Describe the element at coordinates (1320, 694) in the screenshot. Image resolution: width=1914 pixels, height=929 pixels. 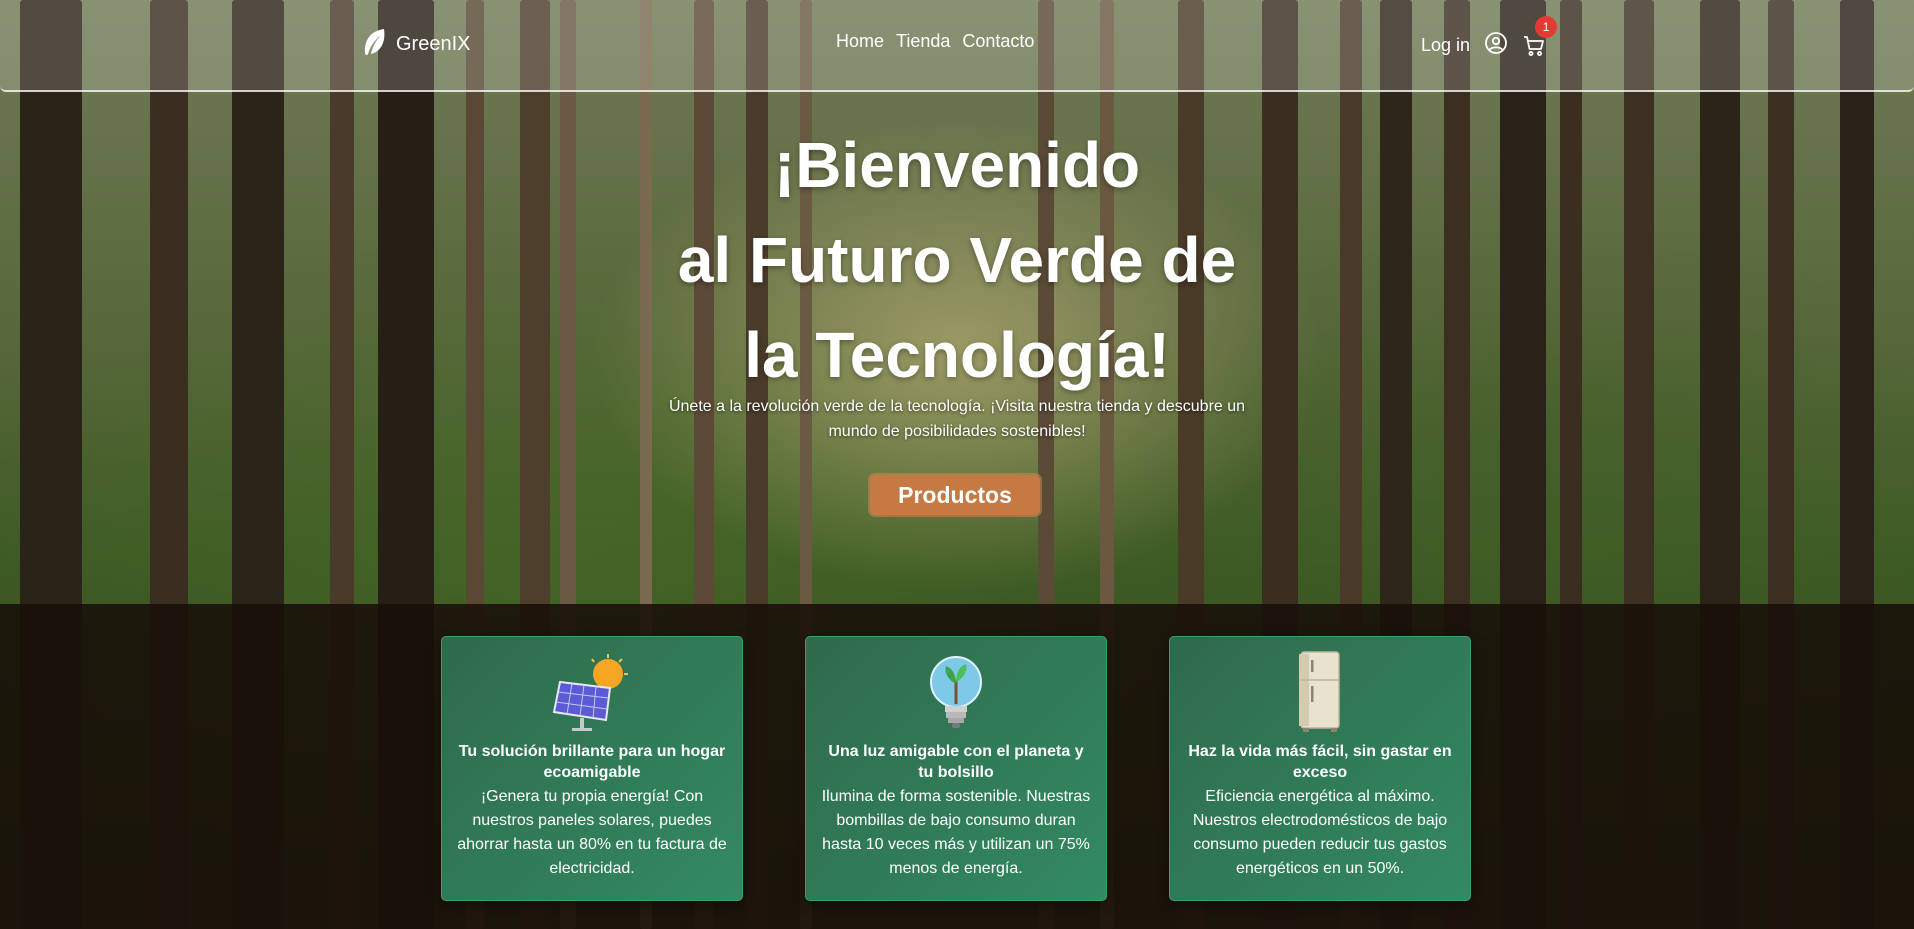
I see `refrigerator-icon` at that location.